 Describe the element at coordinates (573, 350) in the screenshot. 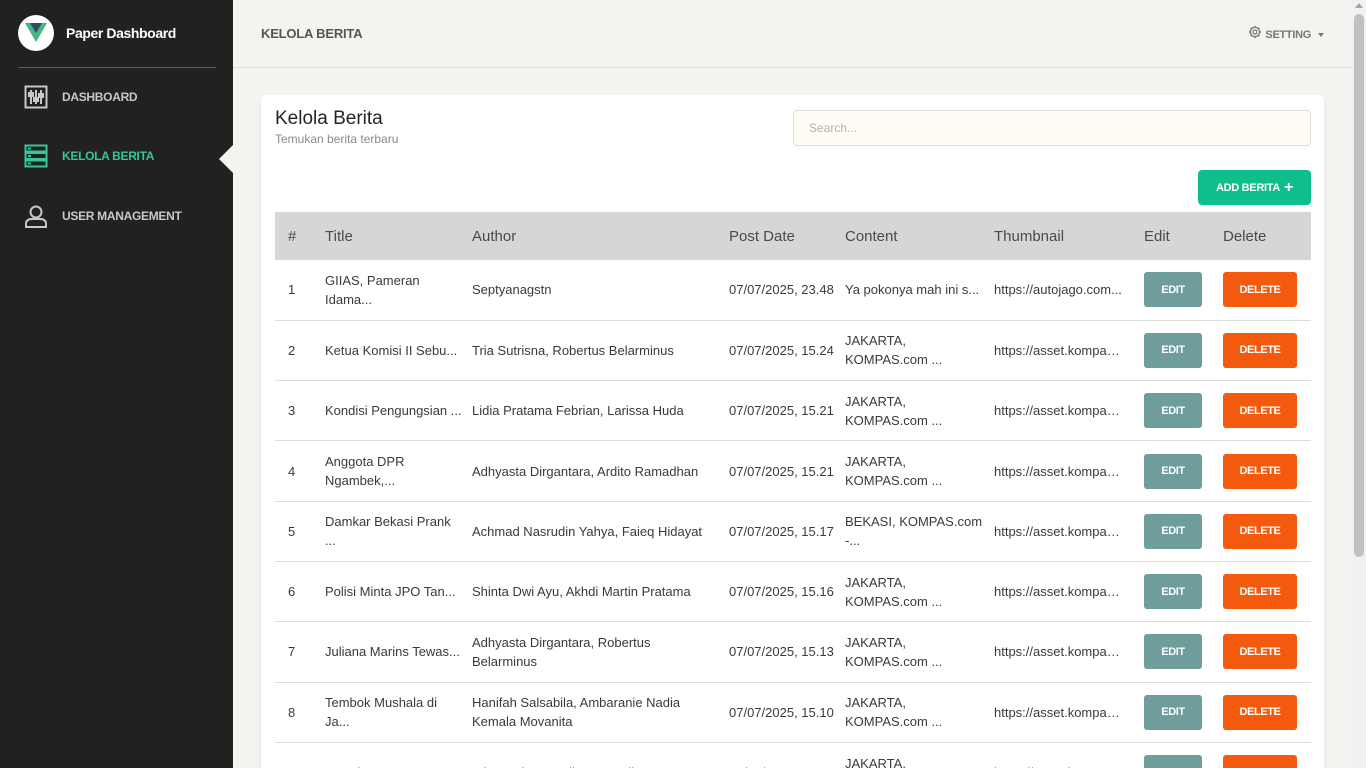

I see `row-author: Tria Sutrisna, Robertus Belarminus` at that location.